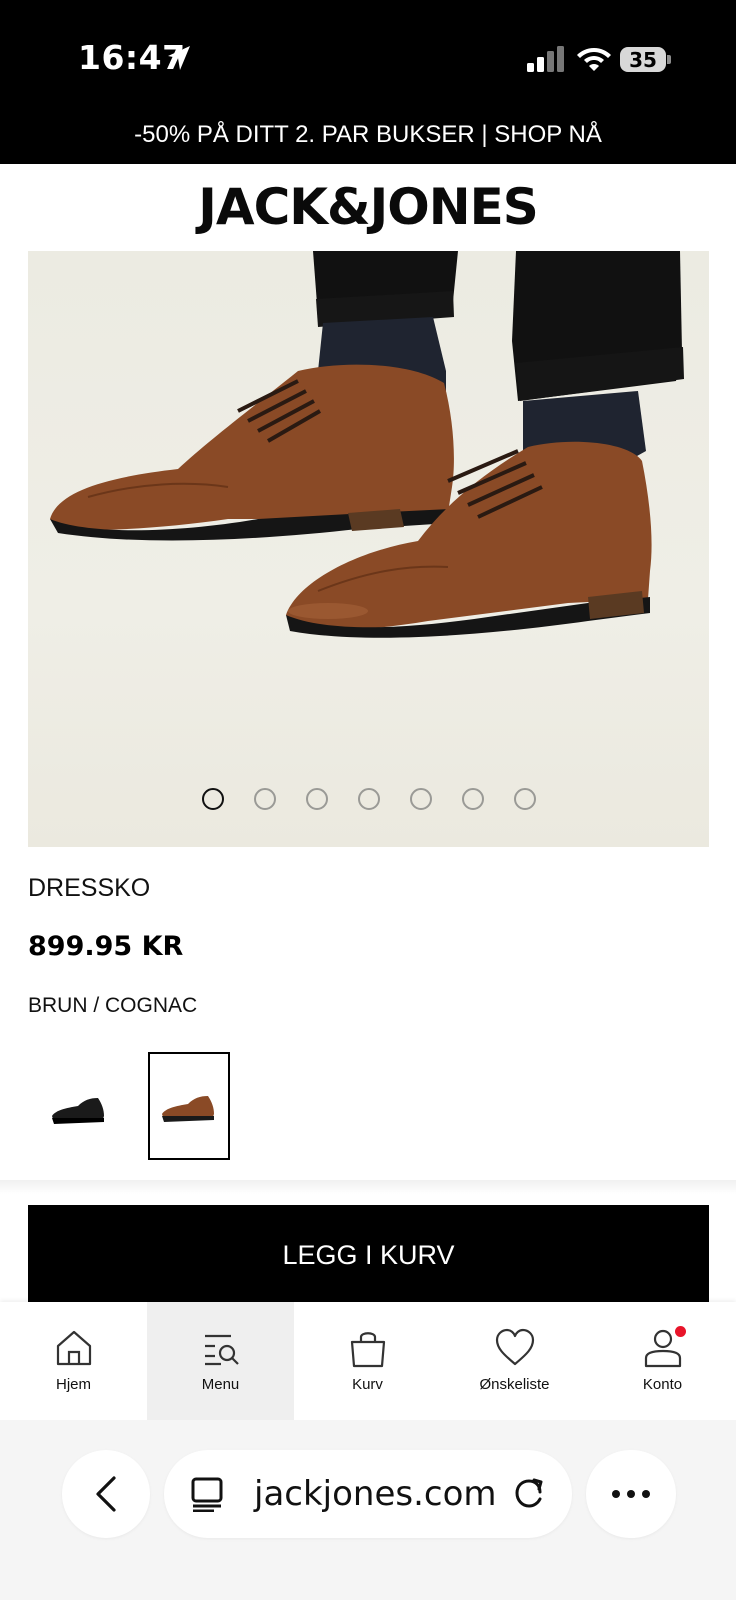 This screenshot has width=736, height=1600. What do you see at coordinates (530, 1494) in the screenshot?
I see `reload-icon` at bounding box center [530, 1494].